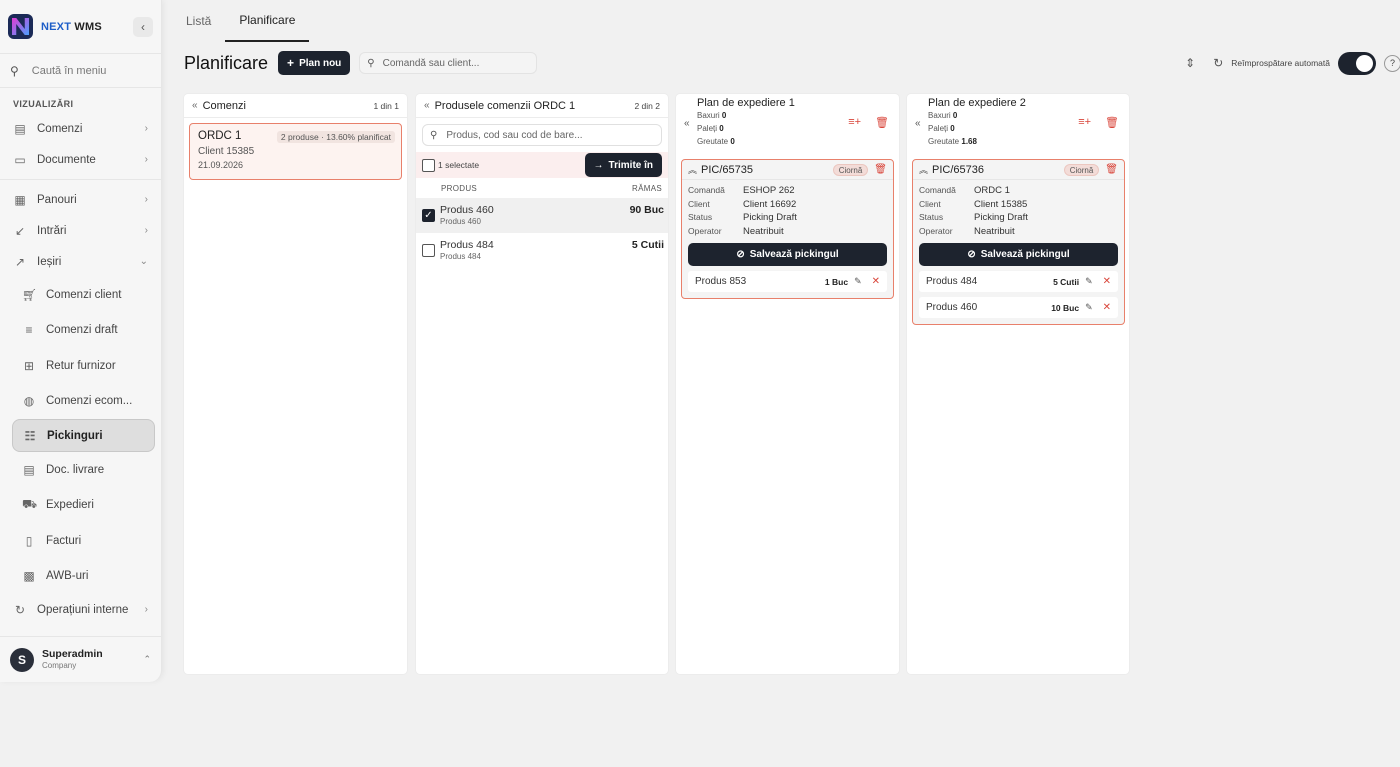 The height and width of the screenshot is (767, 1400). I want to click on sync-icon: ↻, so click(20, 609).